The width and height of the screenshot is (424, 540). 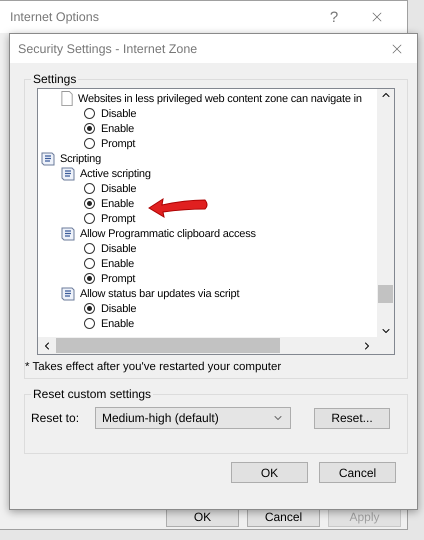 I want to click on reset-dropdown: Medium-high (default), so click(x=193, y=418).